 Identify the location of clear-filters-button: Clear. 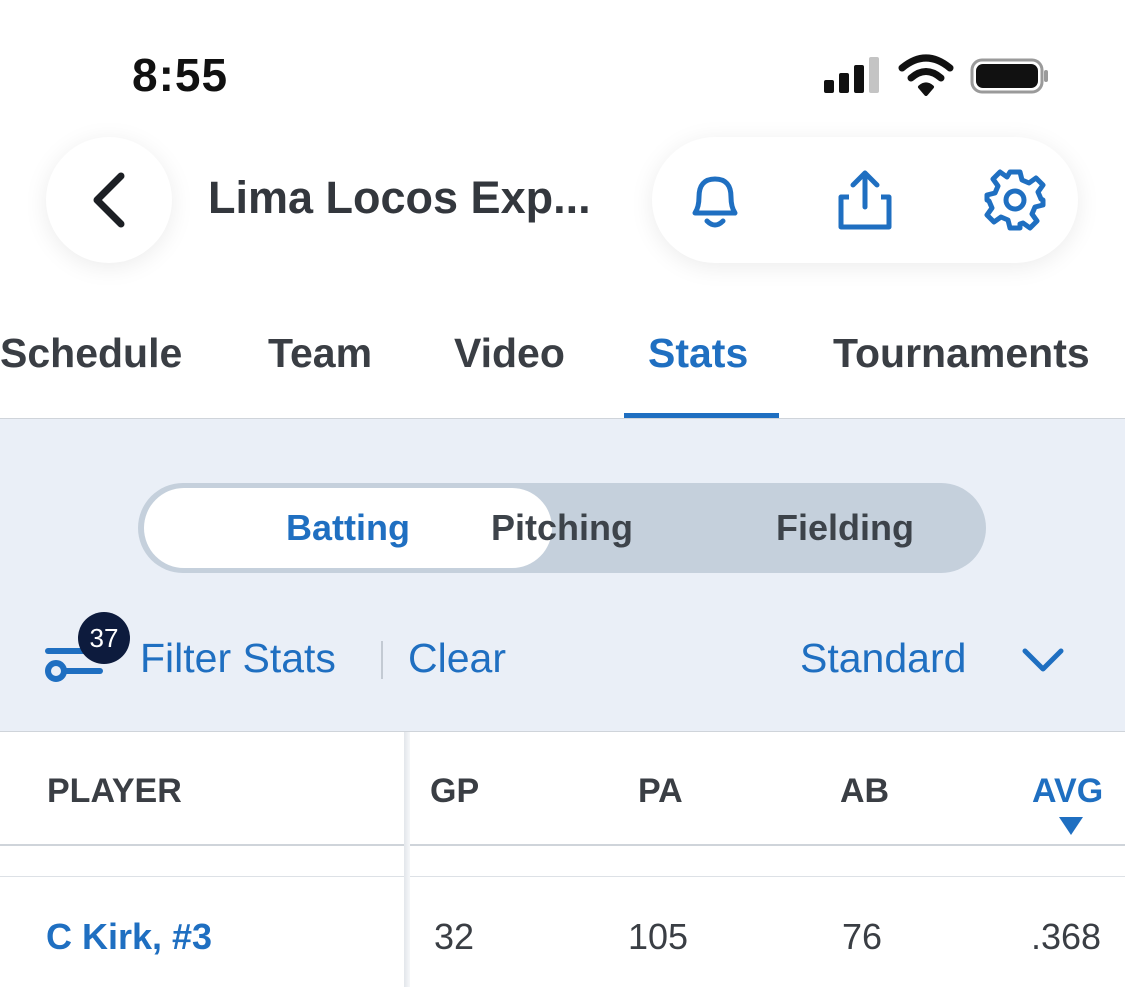
(457, 658).